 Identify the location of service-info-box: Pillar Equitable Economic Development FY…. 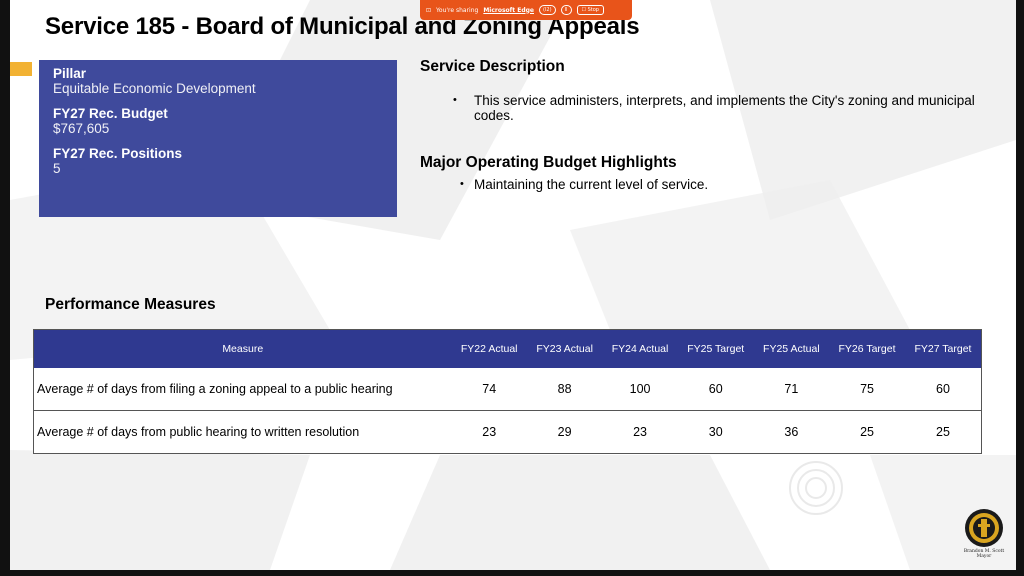
(218, 138).